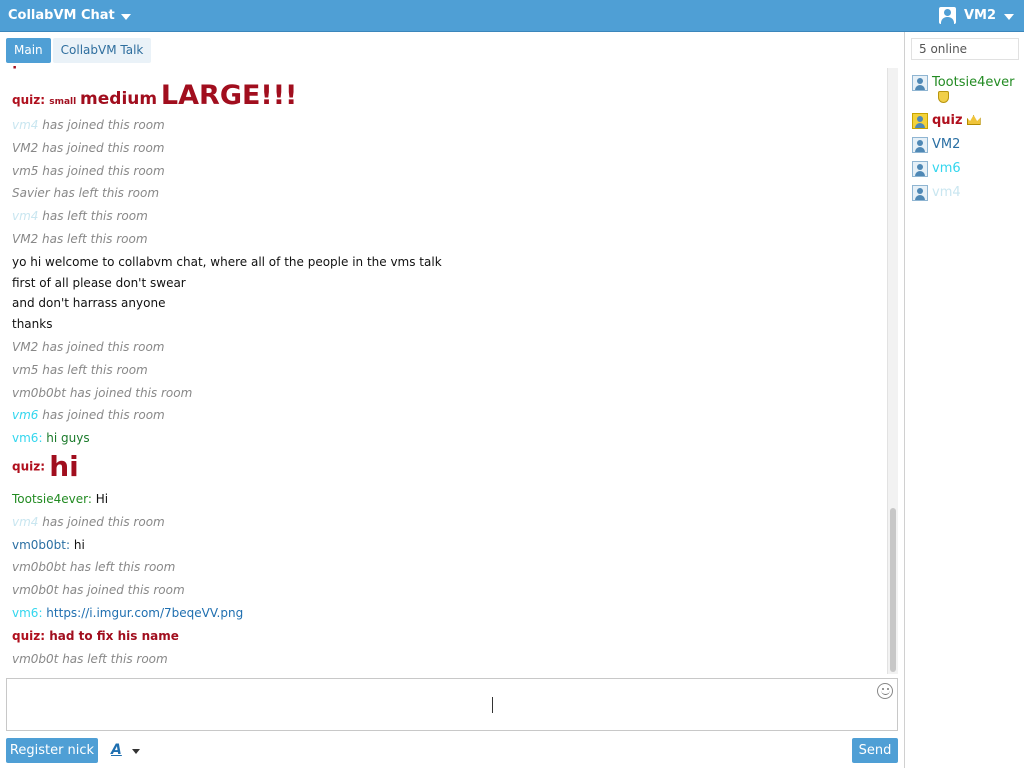 This screenshot has width=1024, height=768. I want to click on message: quiz: had to fix his name, so click(95, 636).